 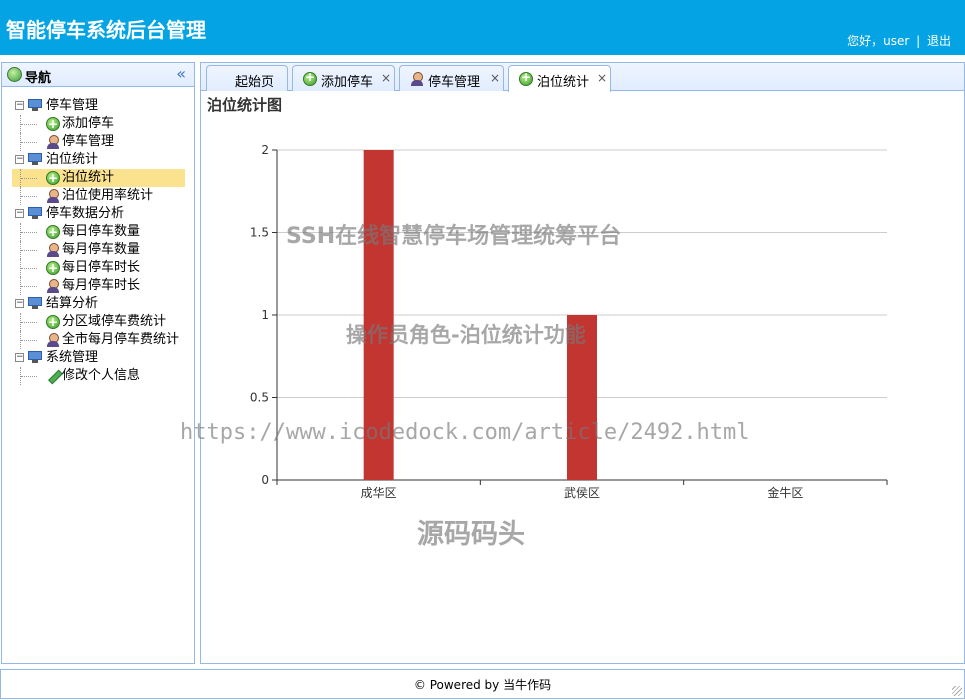 I want to click on footer-text: © Powered by 当牛作码, so click(x=482, y=685).